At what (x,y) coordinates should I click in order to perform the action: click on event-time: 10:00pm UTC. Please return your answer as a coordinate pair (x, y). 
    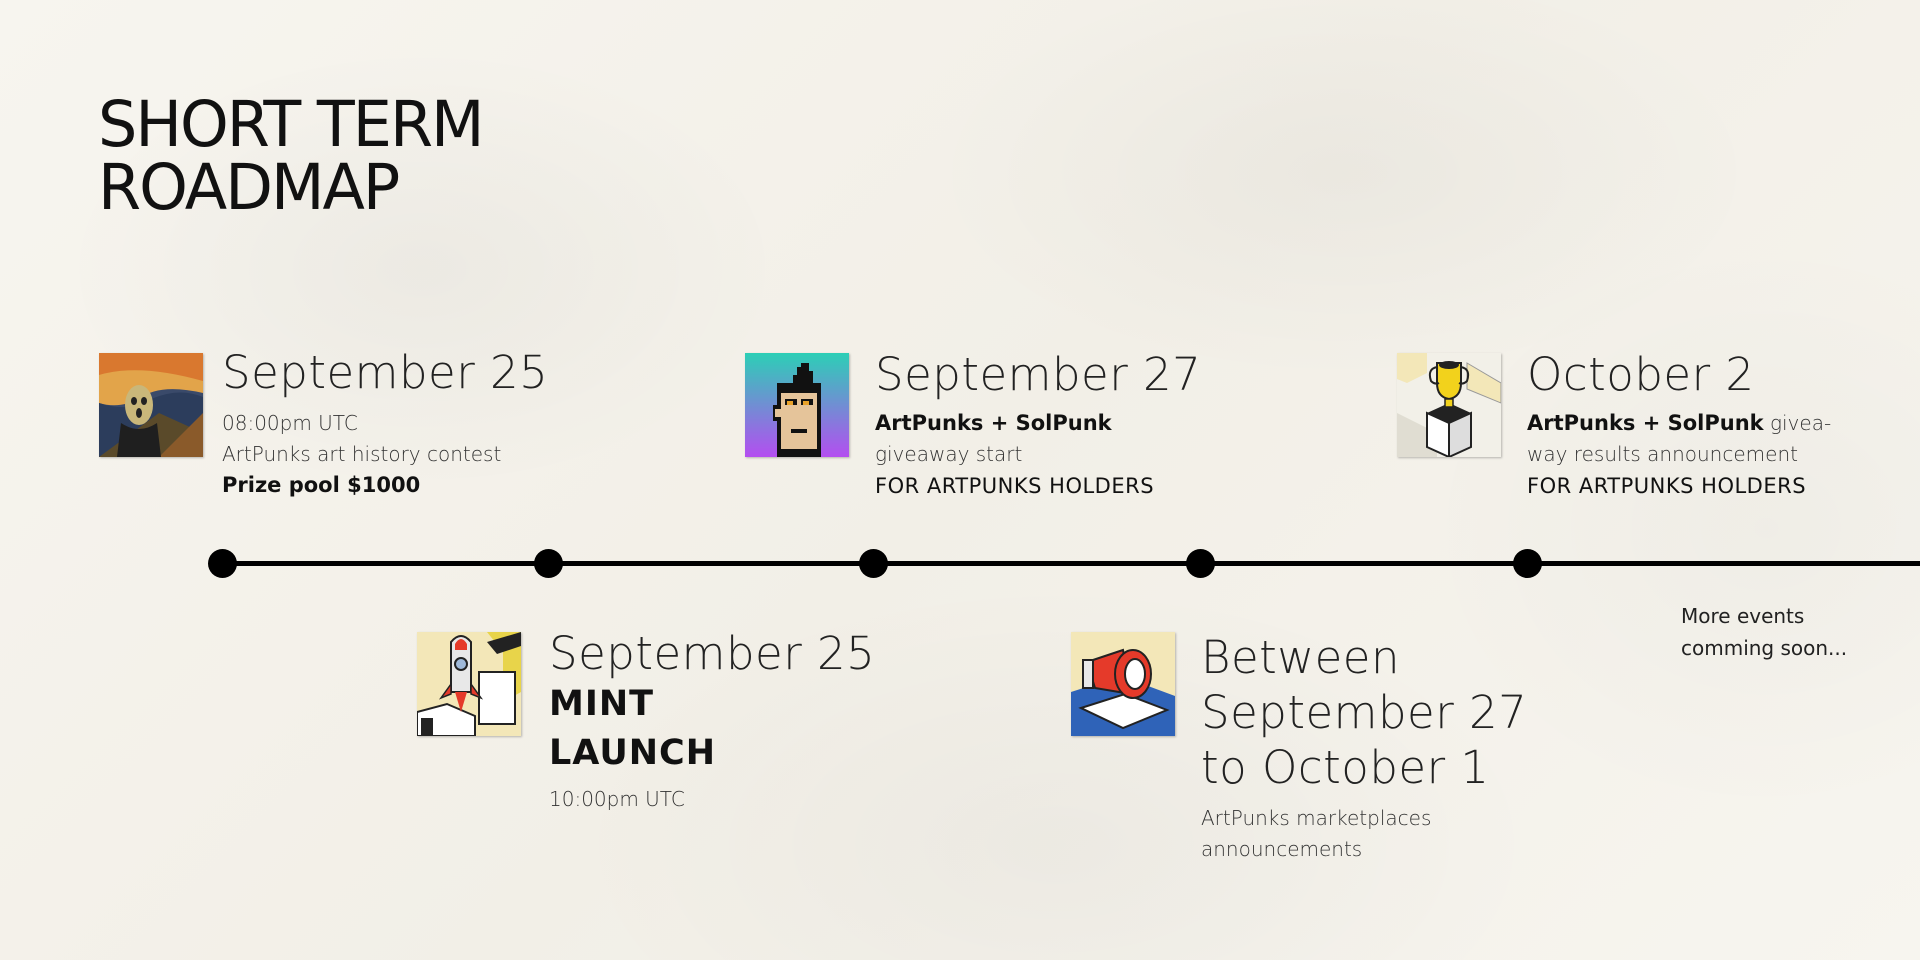
    Looking at the image, I should click on (617, 799).